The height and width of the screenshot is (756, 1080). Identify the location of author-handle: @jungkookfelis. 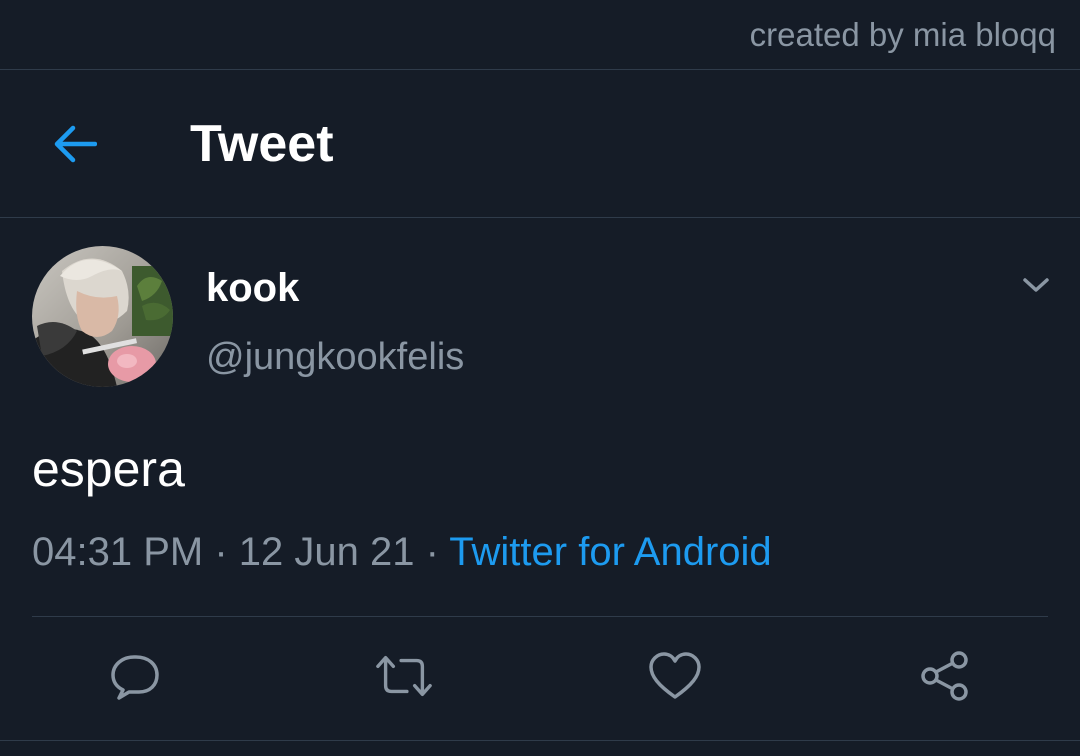
(335, 357).